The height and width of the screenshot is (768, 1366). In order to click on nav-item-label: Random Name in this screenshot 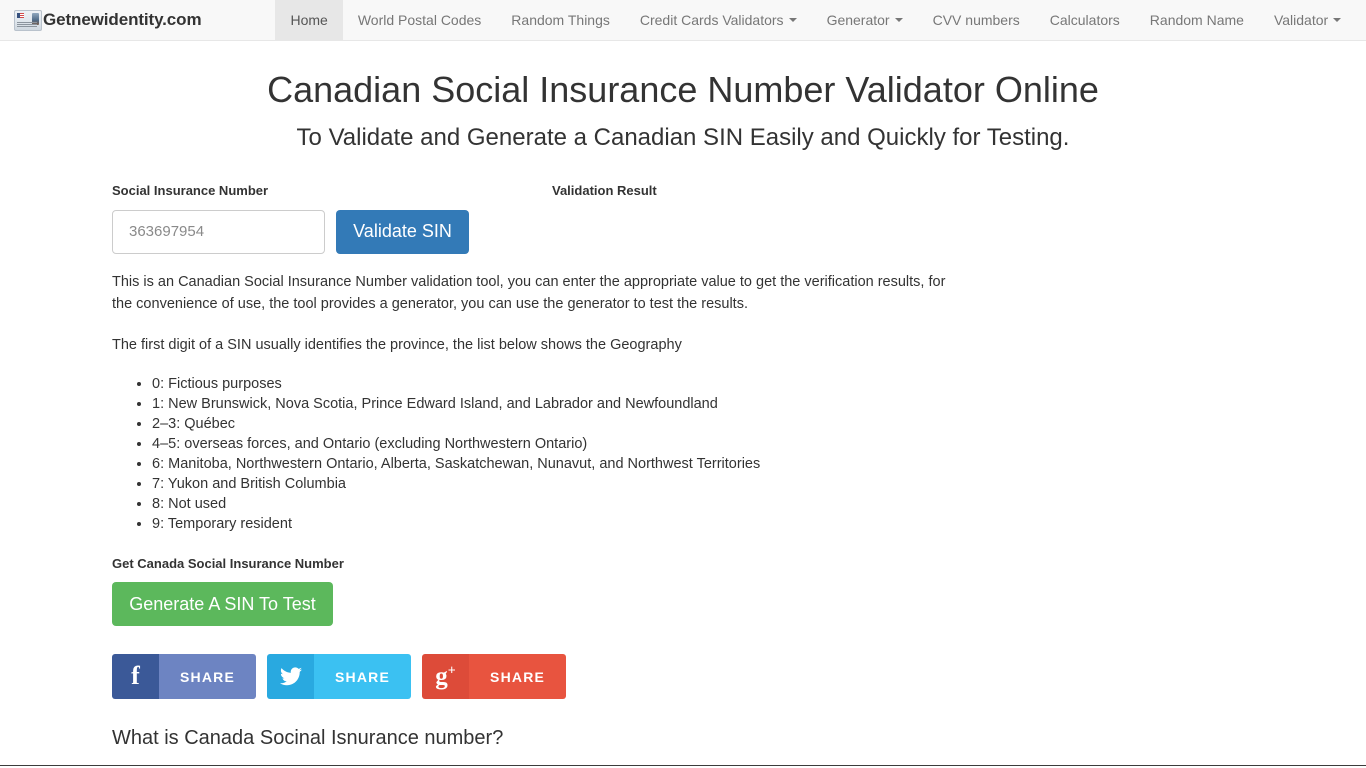, I will do `click(1196, 20)`.